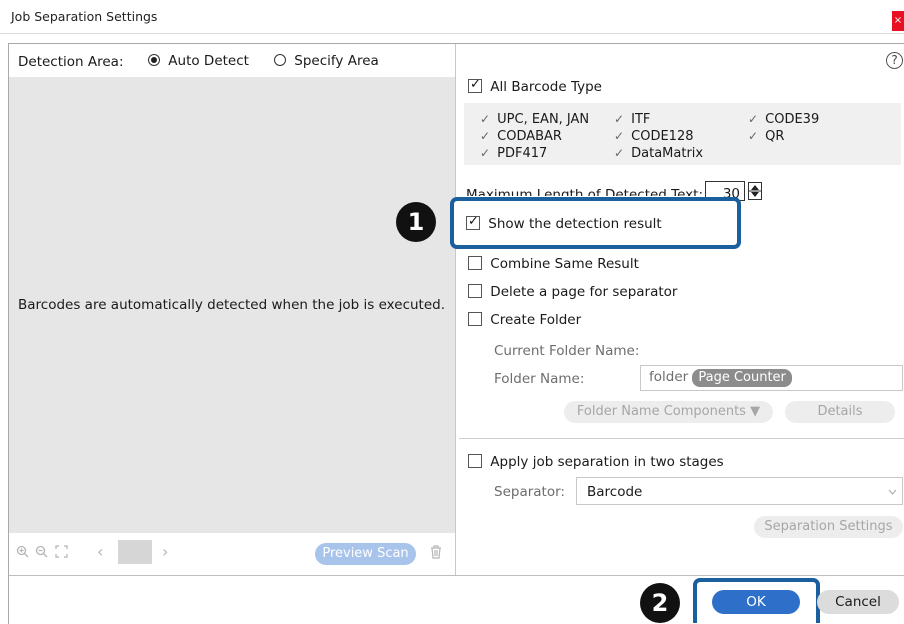 Image resolution: width=904 pixels, height=624 pixels. I want to click on separation-settings-button: Separation Settings, so click(828, 527).